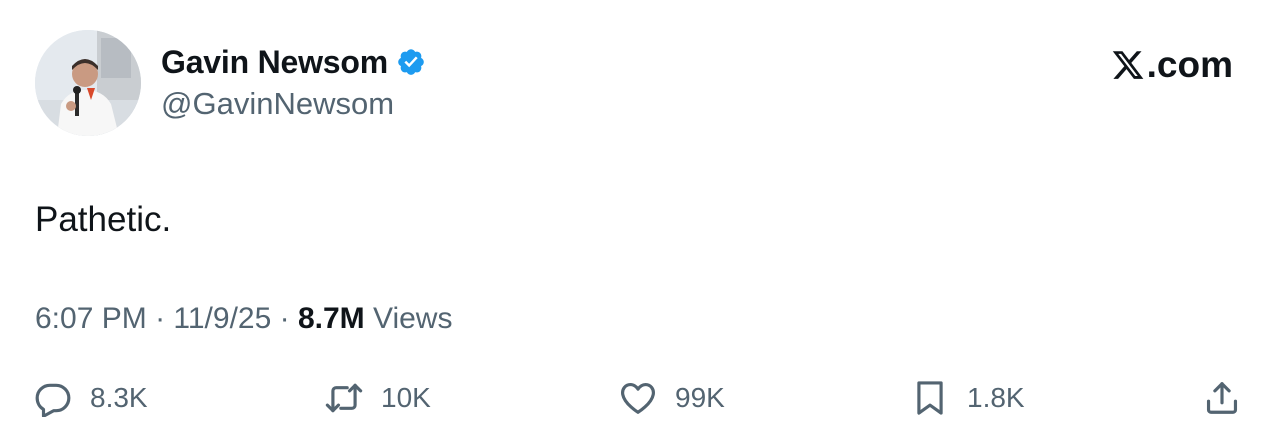 Image resolution: width=1265 pixels, height=436 pixels. I want to click on avatar, so click(88, 83).